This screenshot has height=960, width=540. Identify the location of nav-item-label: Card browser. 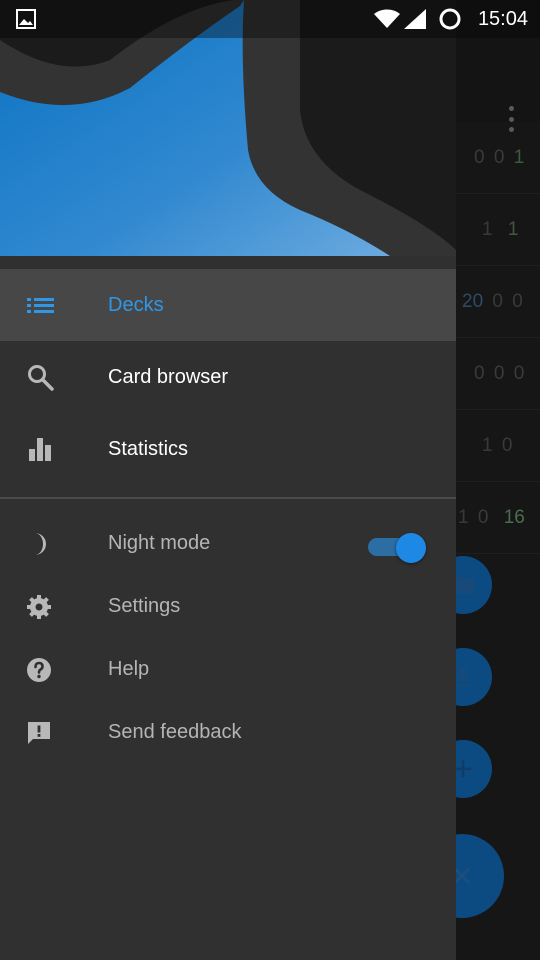
(168, 377).